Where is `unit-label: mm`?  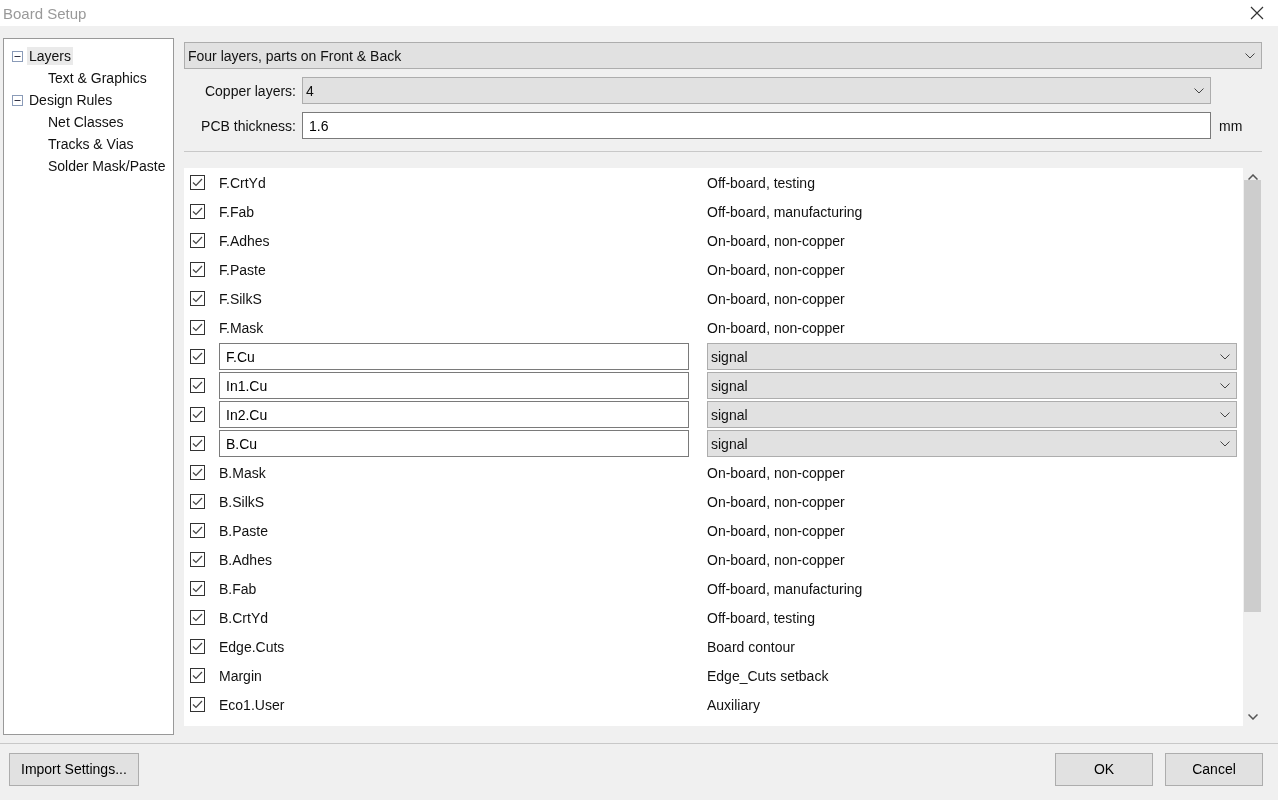
unit-label: mm is located at coordinates (1231, 125).